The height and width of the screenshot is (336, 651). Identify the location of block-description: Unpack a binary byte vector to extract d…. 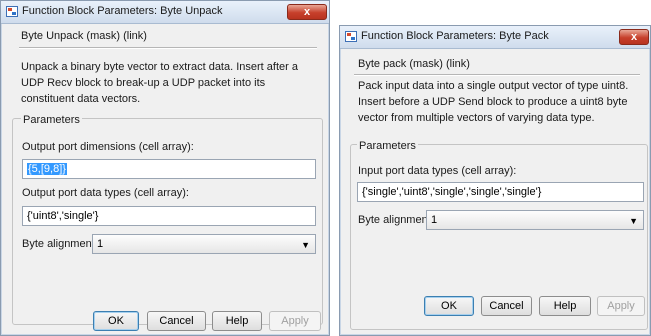
(159, 83).